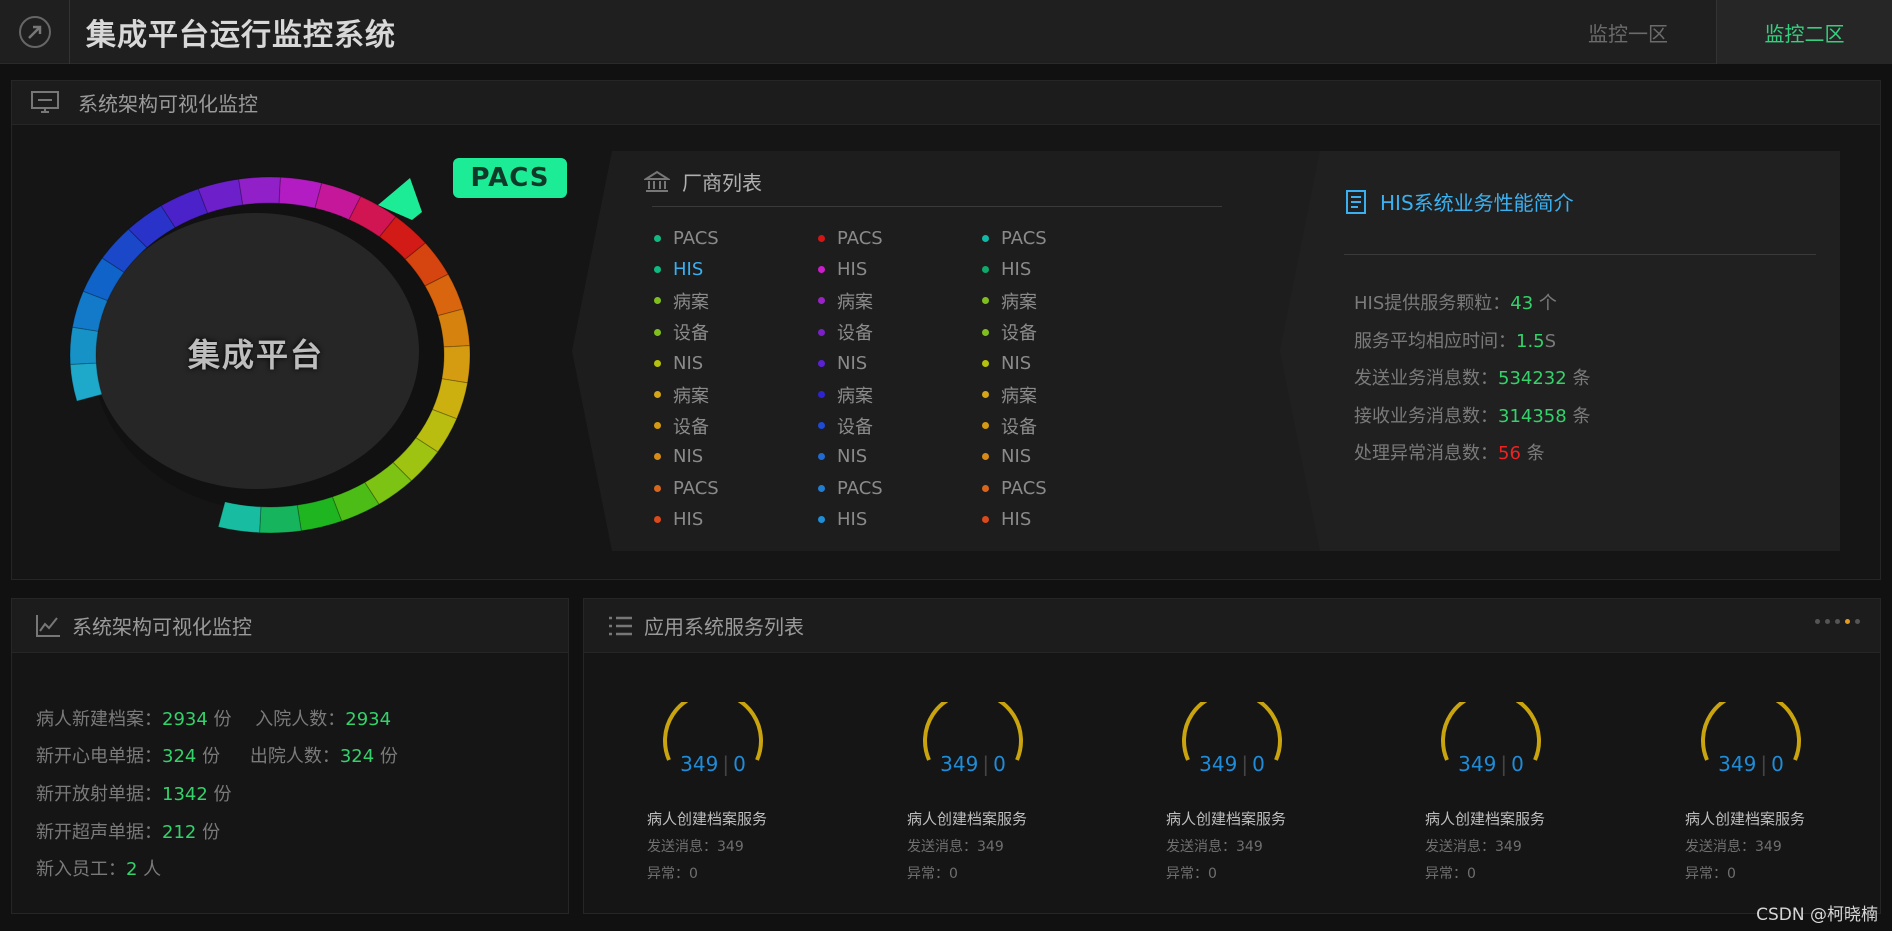  What do you see at coordinates (691, 427) in the screenshot?
I see `vendor-label: 设备` at bounding box center [691, 427].